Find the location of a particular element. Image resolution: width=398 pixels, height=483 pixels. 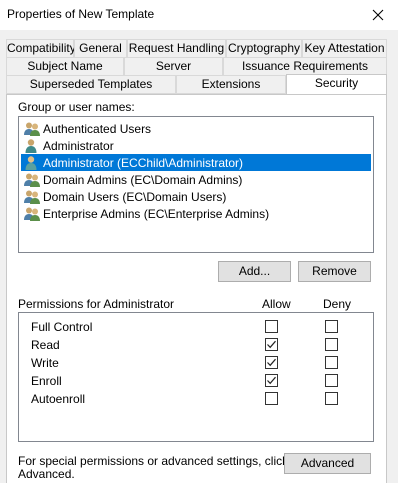

list-item: Domain Admins (EC\Domain Admins) is located at coordinates (196, 179).